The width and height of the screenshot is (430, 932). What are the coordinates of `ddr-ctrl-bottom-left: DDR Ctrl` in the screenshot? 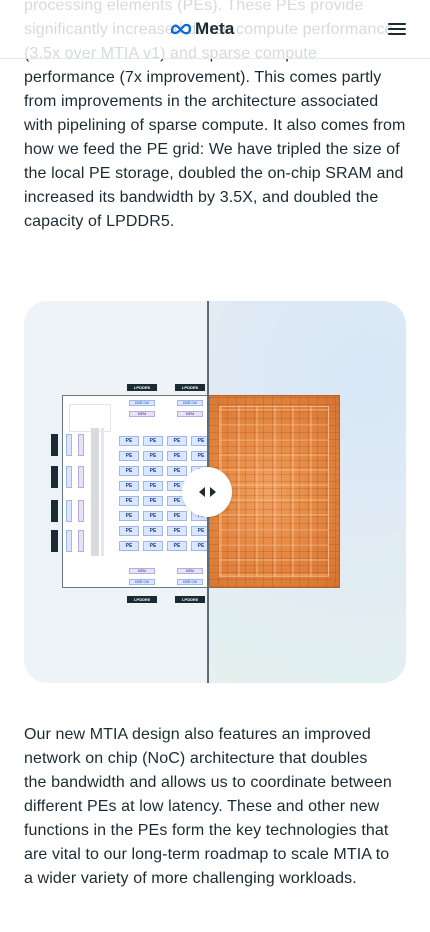 It's located at (142, 582).